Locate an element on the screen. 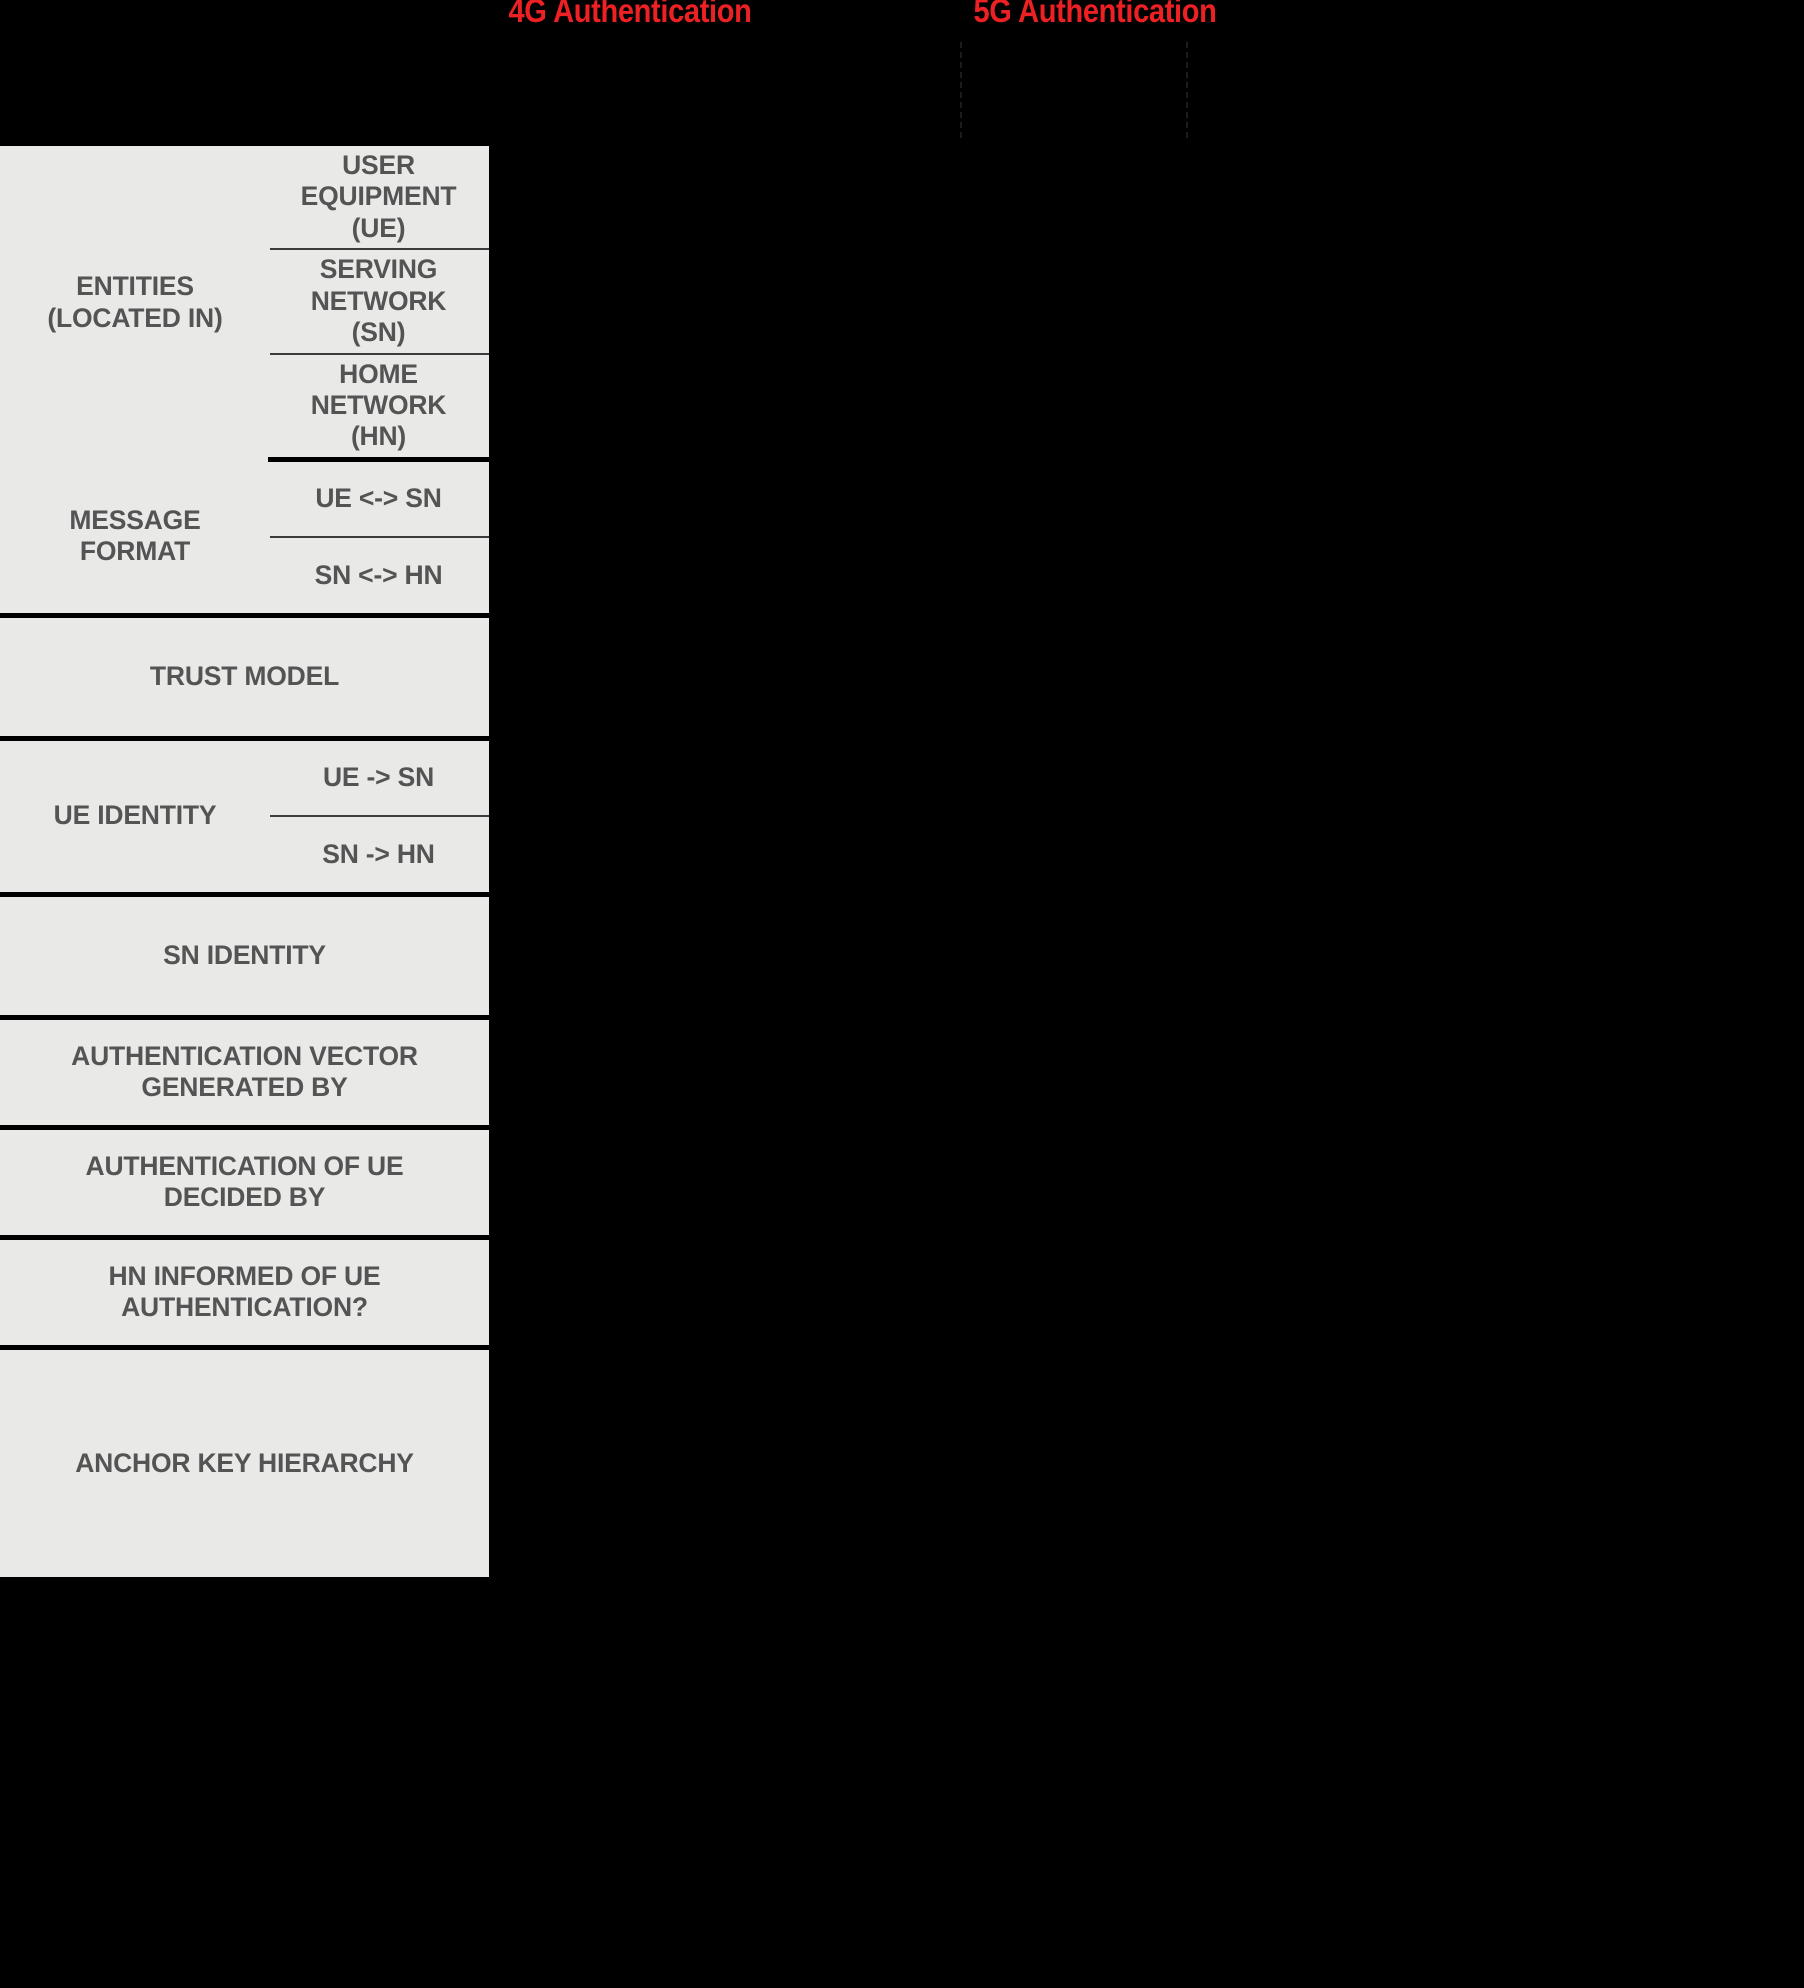  row-label-line1: AUTHENTICATION VECTOR is located at coordinates (244, 1055).